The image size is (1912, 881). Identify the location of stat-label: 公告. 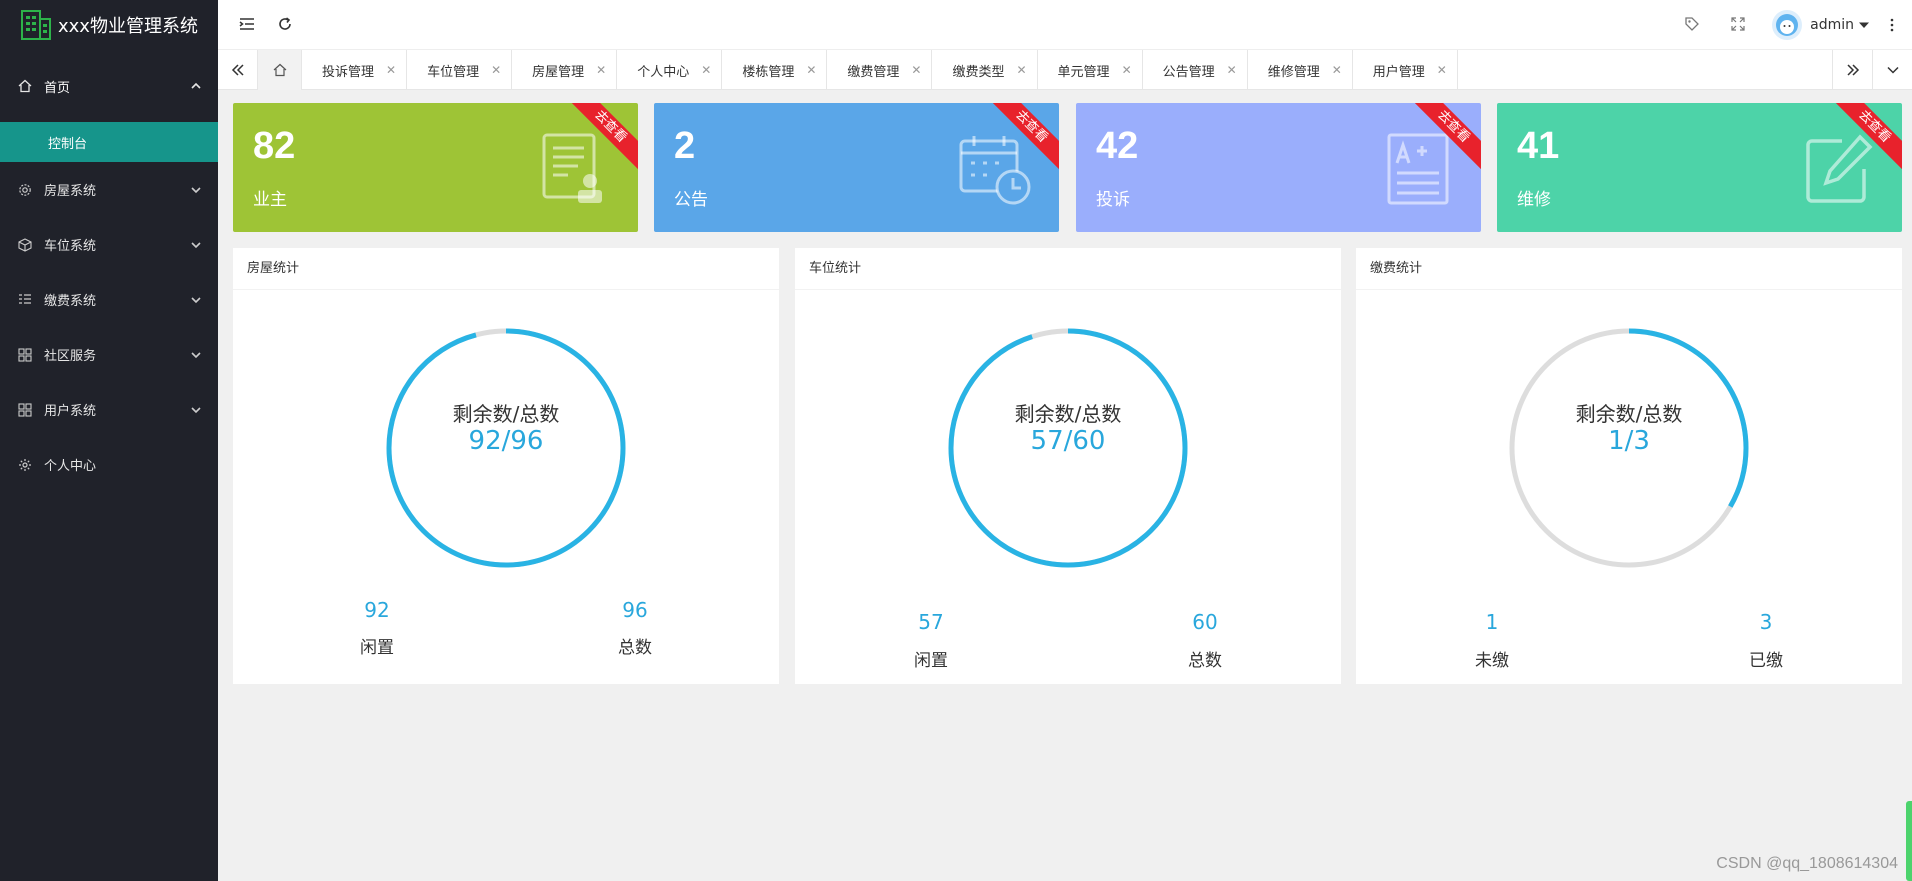
(691, 200).